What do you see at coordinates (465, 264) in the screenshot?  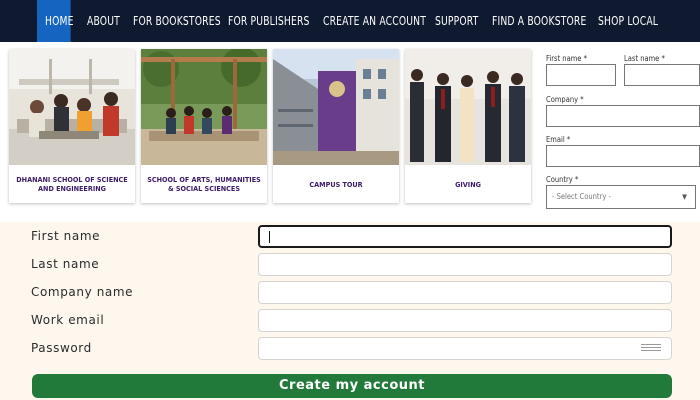 I see `last-name-input` at bounding box center [465, 264].